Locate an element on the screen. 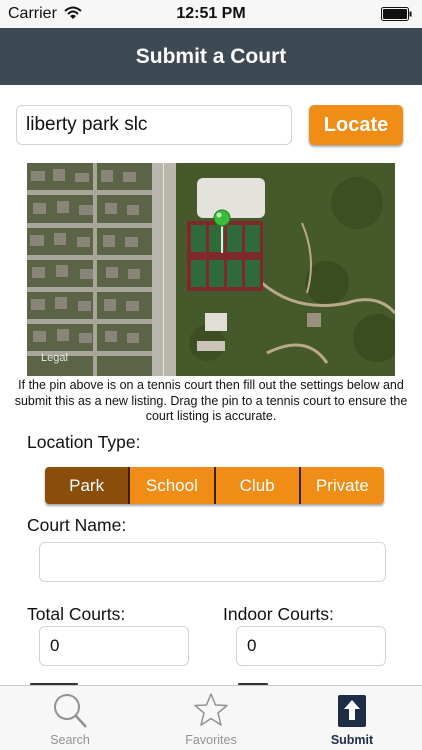  total-courts-field is located at coordinates (114, 646).